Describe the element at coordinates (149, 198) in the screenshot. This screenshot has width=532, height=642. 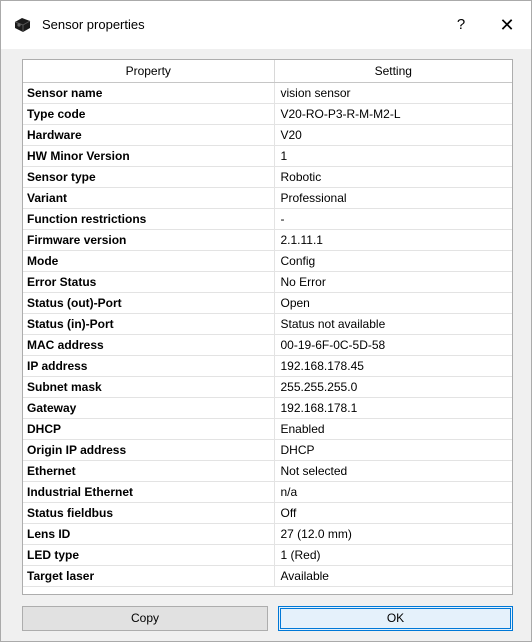
I see `property-cell: Variant` at that location.